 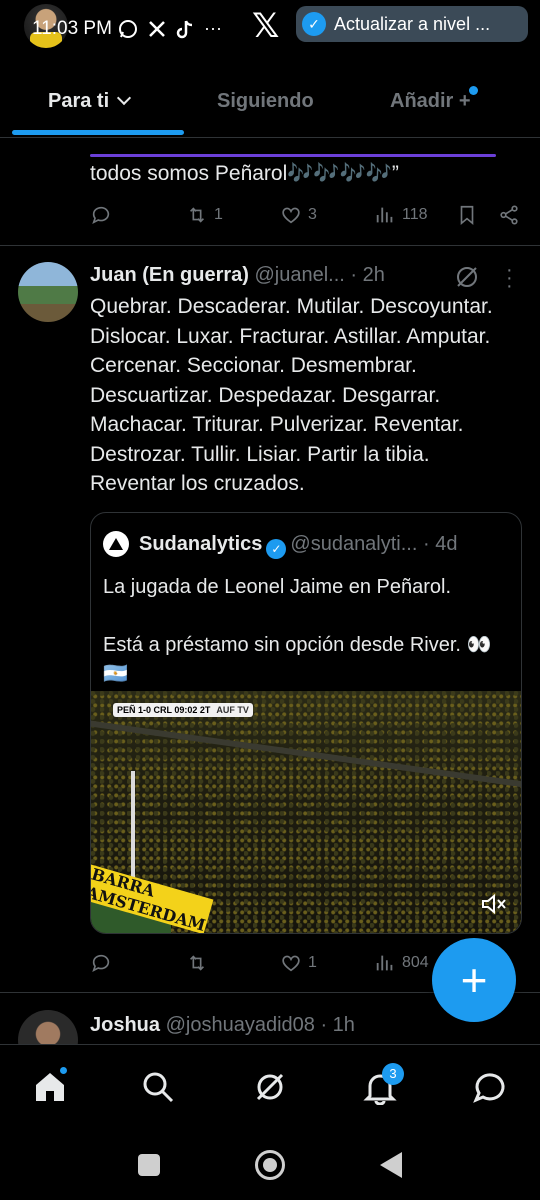 What do you see at coordinates (430, 101) in the screenshot?
I see `tab-label: Añadir +` at bounding box center [430, 101].